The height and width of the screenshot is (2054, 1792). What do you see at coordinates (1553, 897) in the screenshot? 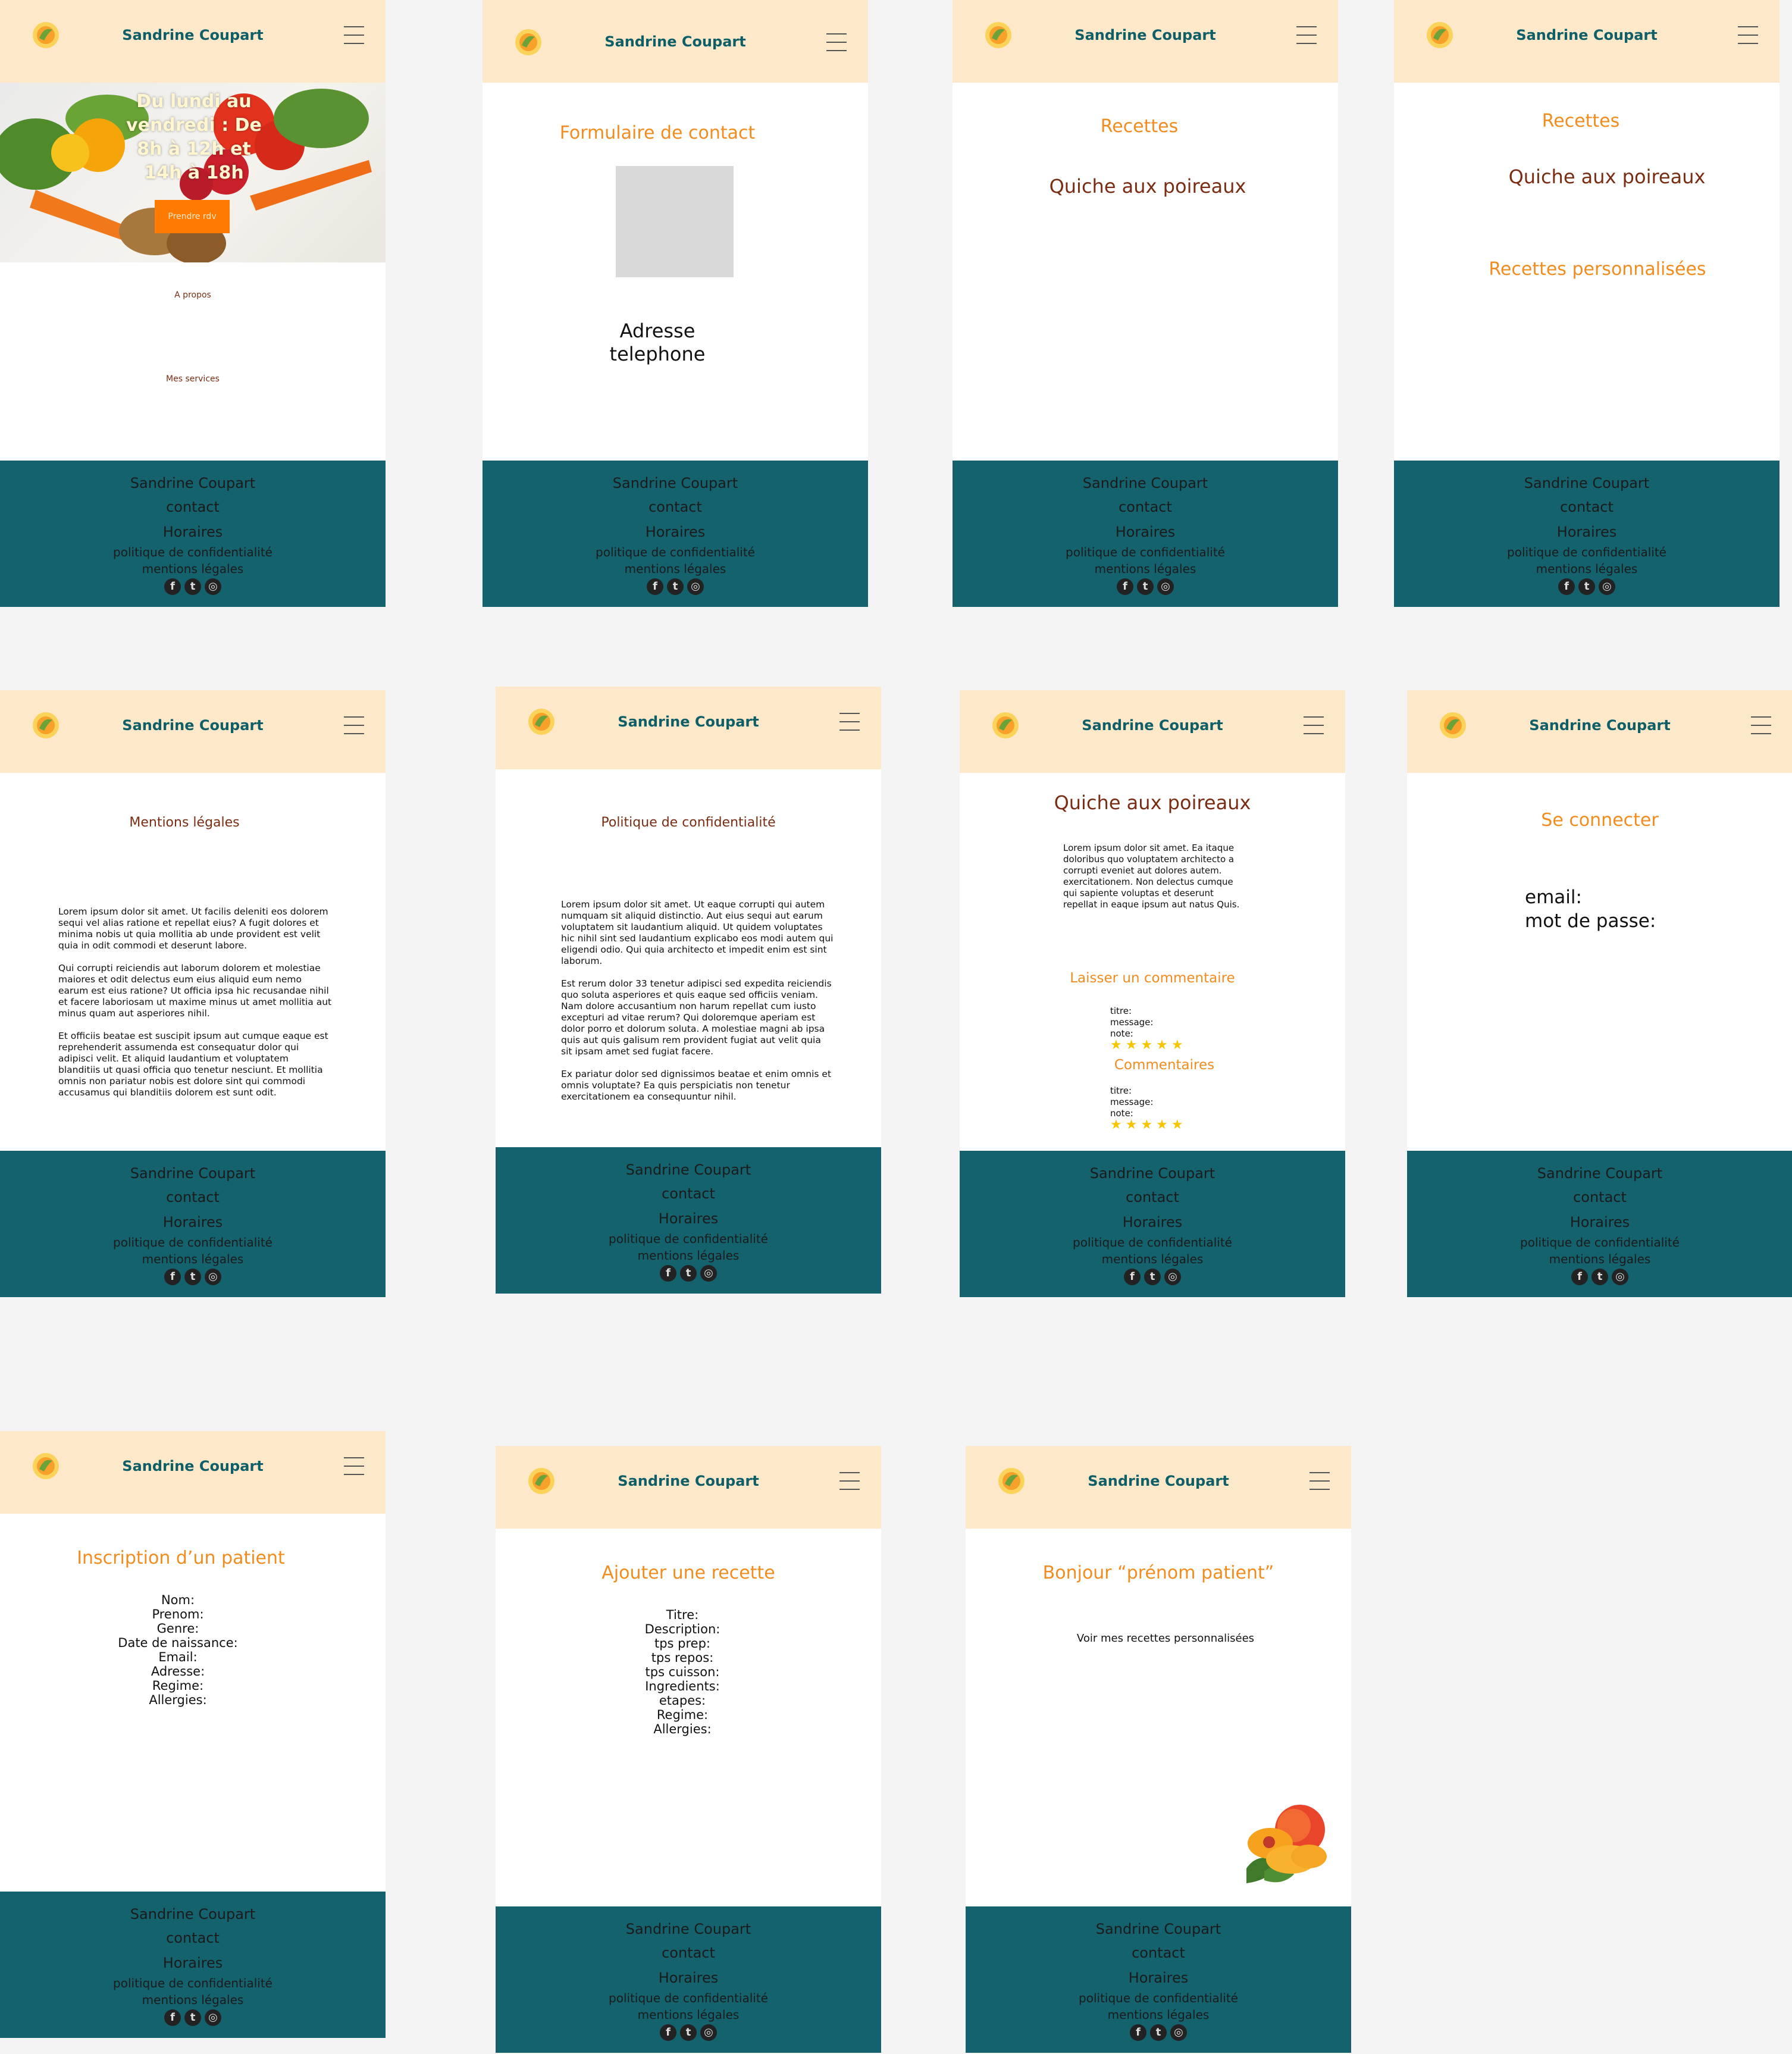
I see `email-field: email:` at bounding box center [1553, 897].